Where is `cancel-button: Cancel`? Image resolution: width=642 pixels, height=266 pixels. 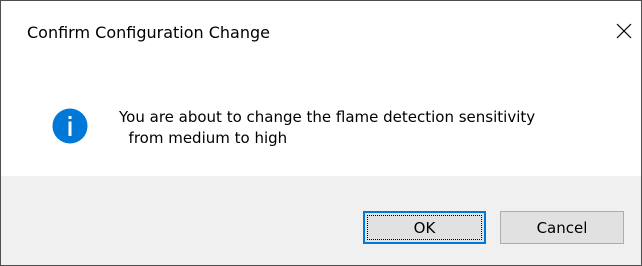 cancel-button: Cancel is located at coordinates (562, 227).